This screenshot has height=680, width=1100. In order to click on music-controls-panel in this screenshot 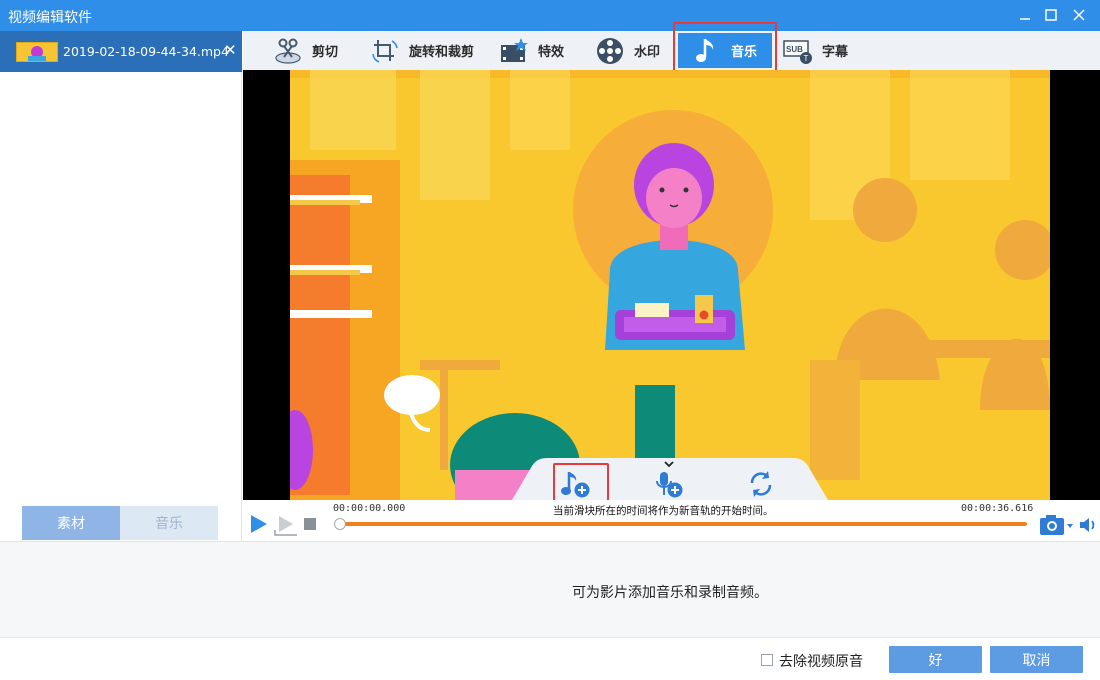, I will do `click(670, 479)`.